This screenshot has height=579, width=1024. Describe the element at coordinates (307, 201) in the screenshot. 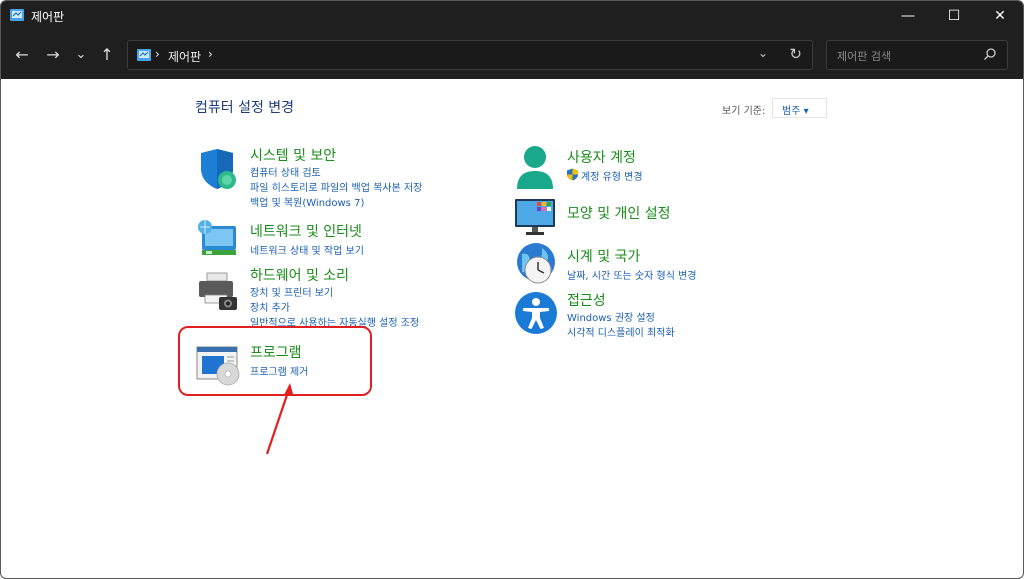

I see `link-backup-restore: 백업 및 복원(Windows 7)` at that location.